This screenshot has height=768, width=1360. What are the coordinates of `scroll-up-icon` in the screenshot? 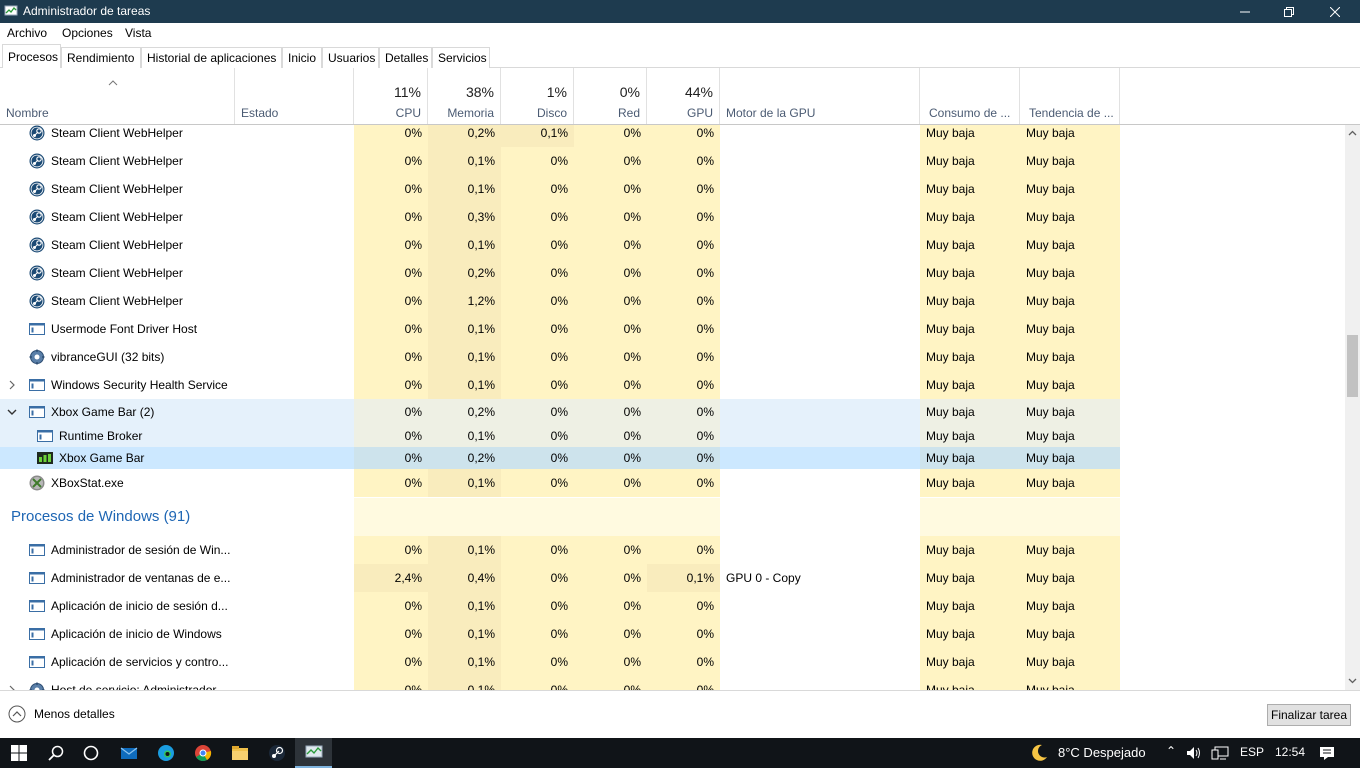 It's located at (1352, 133).